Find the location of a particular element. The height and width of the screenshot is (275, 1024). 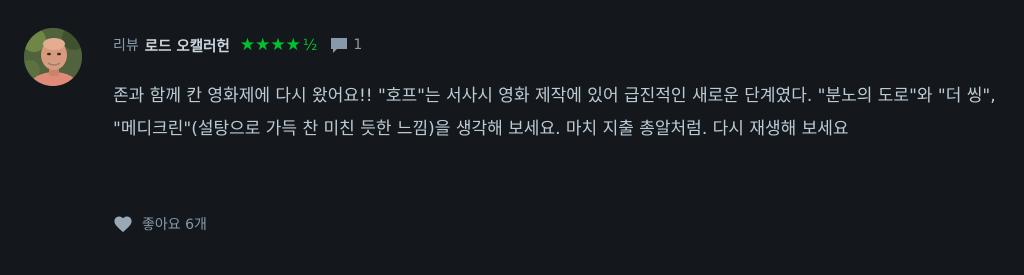

comment-icon is located at coordinates (339, 45).